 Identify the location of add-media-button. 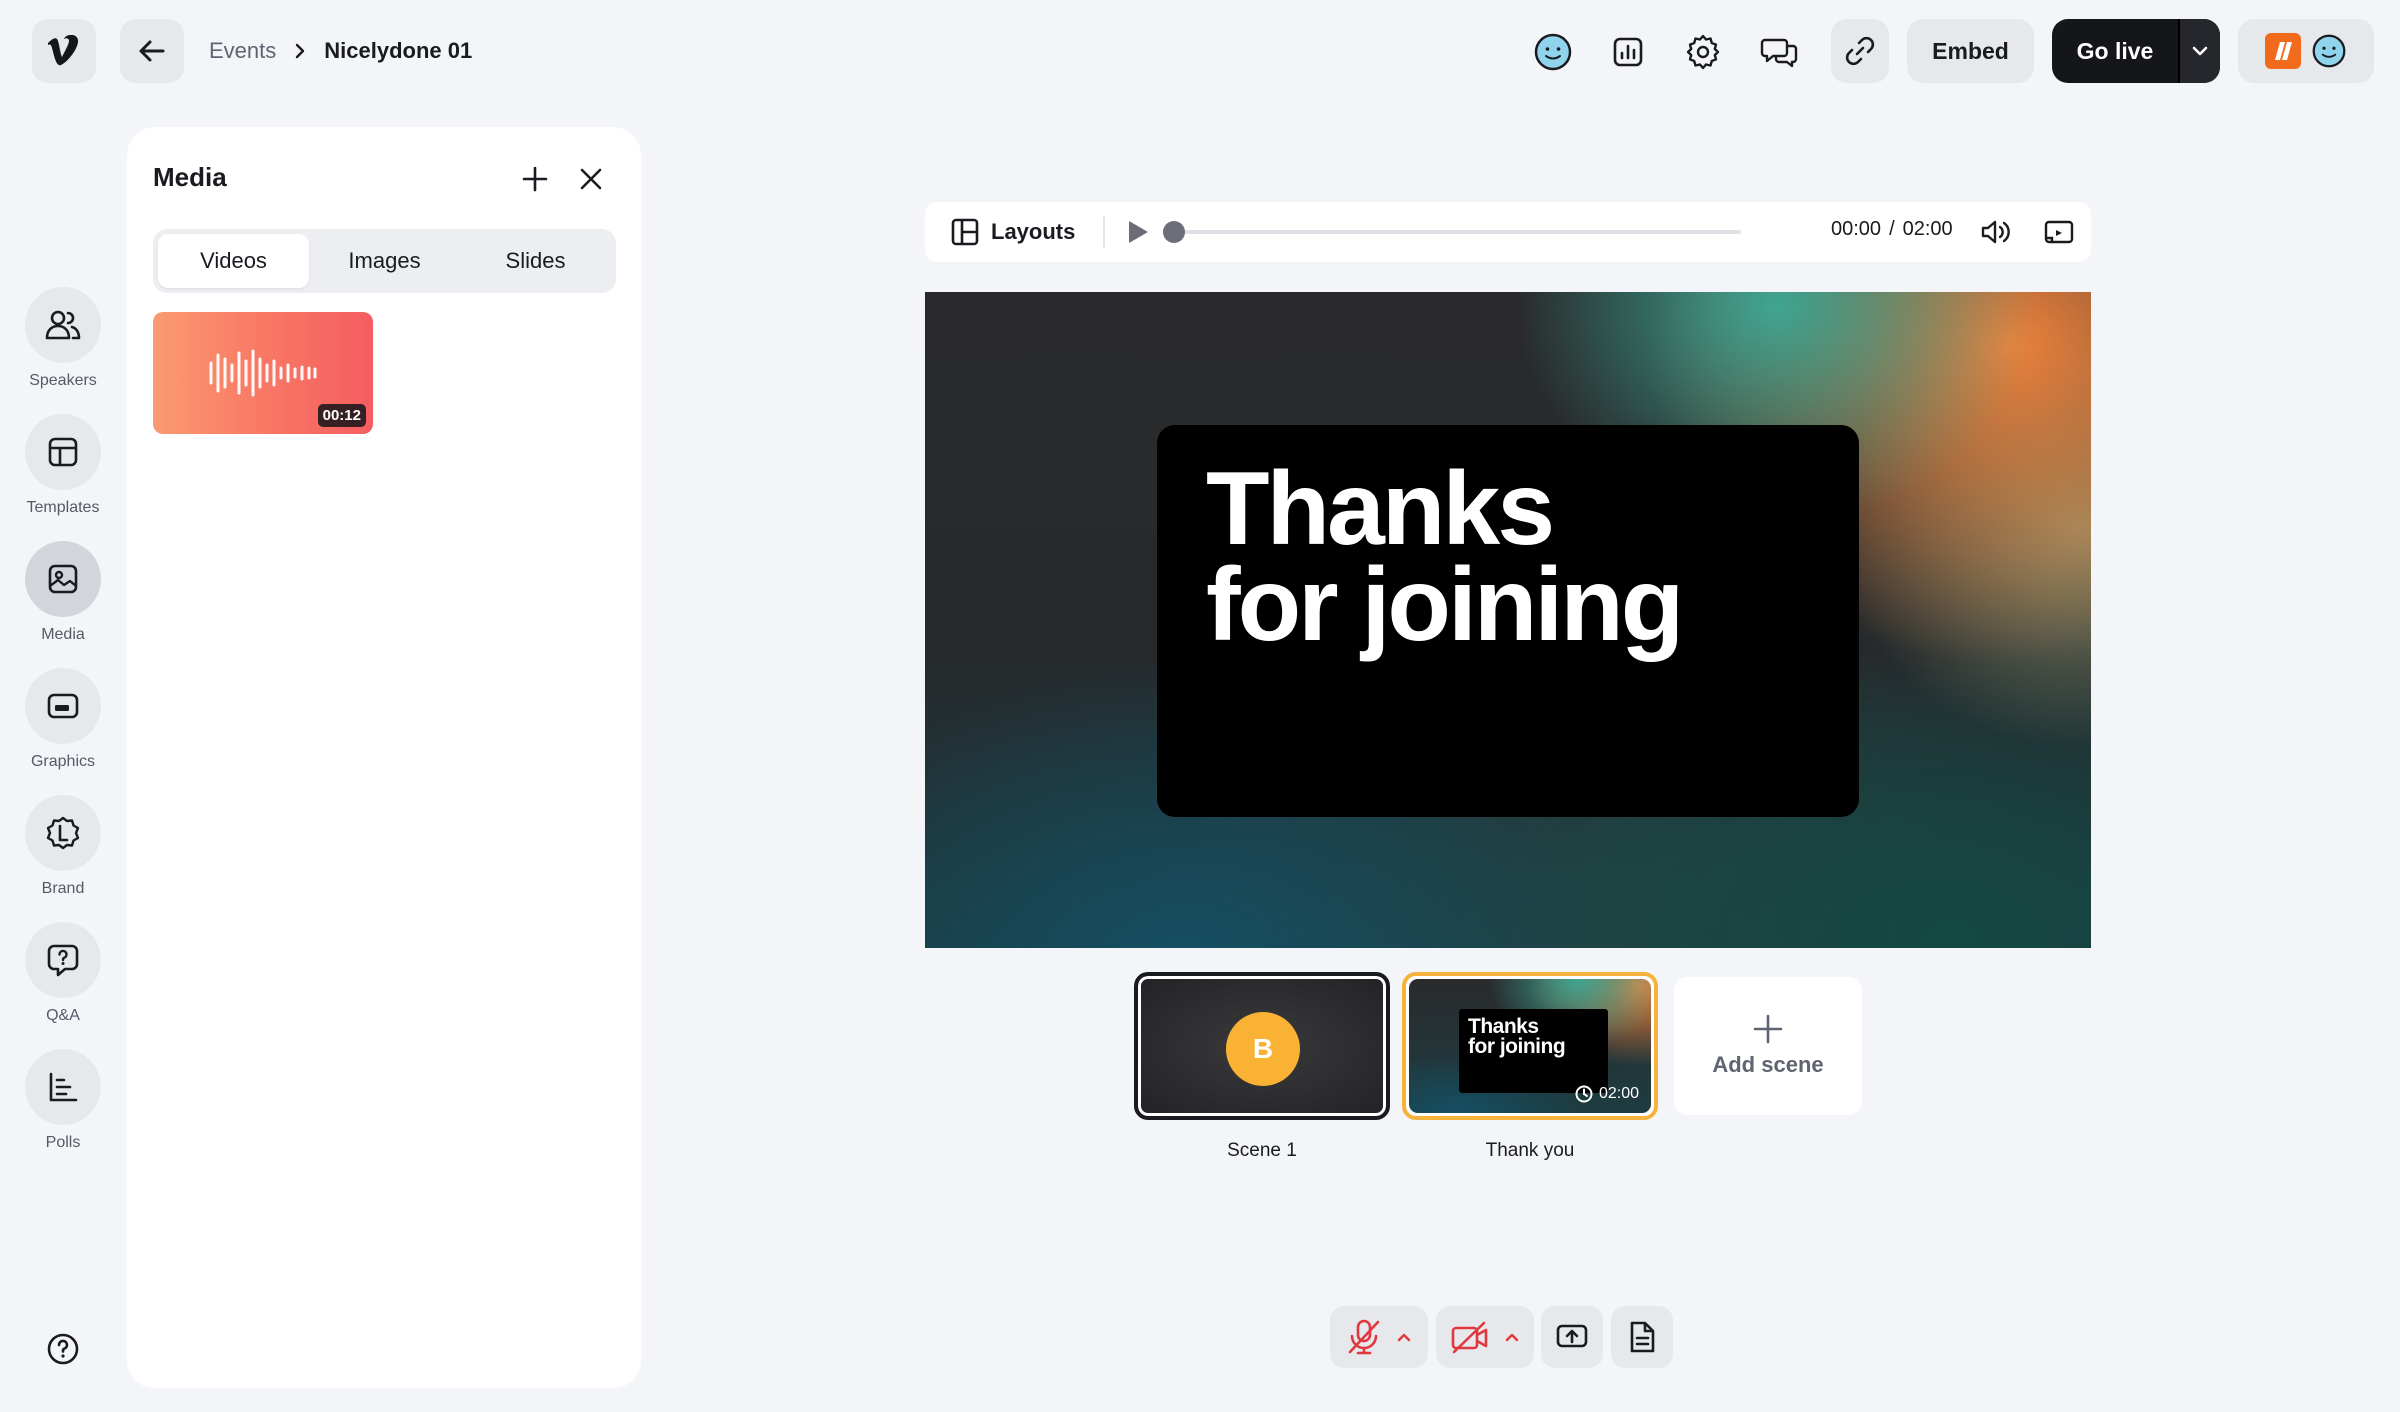
(535, 179).